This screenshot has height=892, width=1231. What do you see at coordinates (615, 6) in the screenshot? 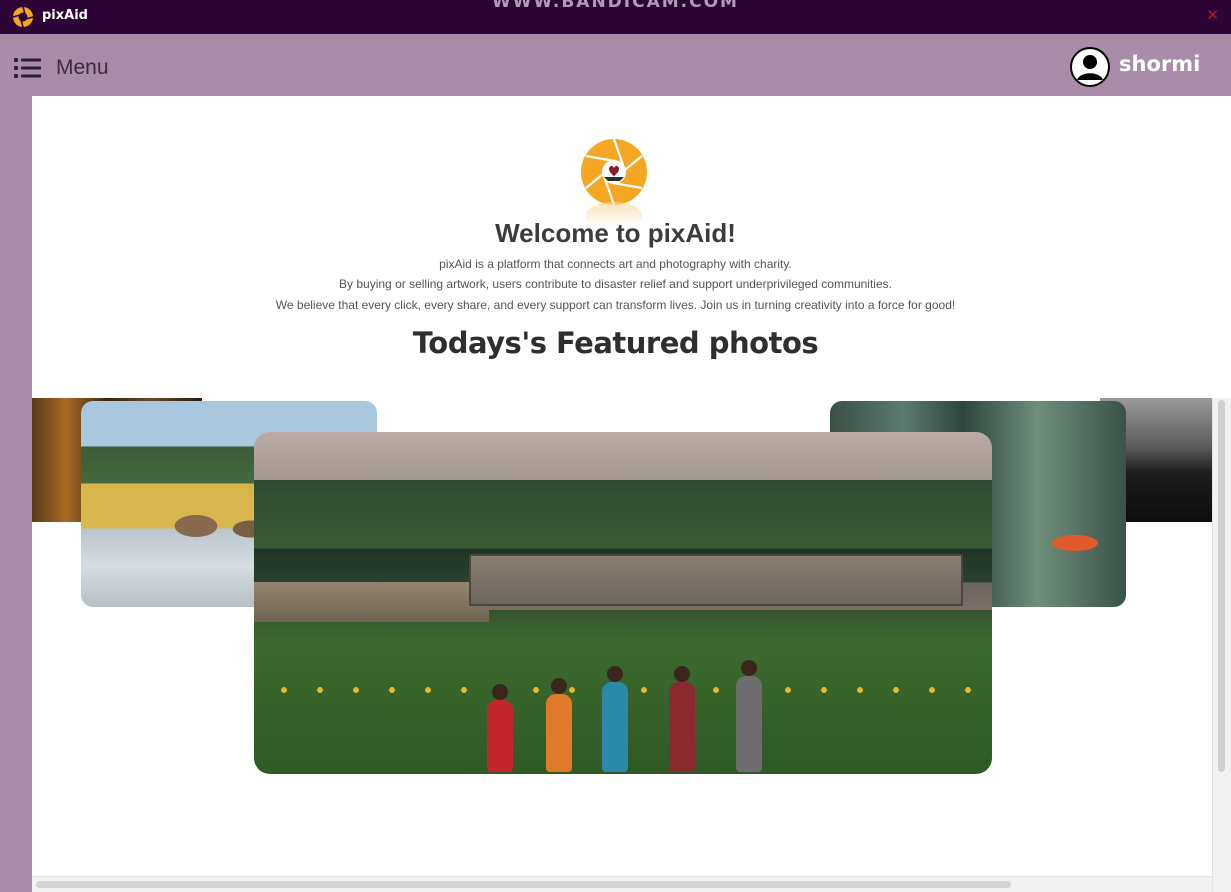
I see `recording-watermark: WWW.BANDICAM.COM` at bounding box center [615, 6].